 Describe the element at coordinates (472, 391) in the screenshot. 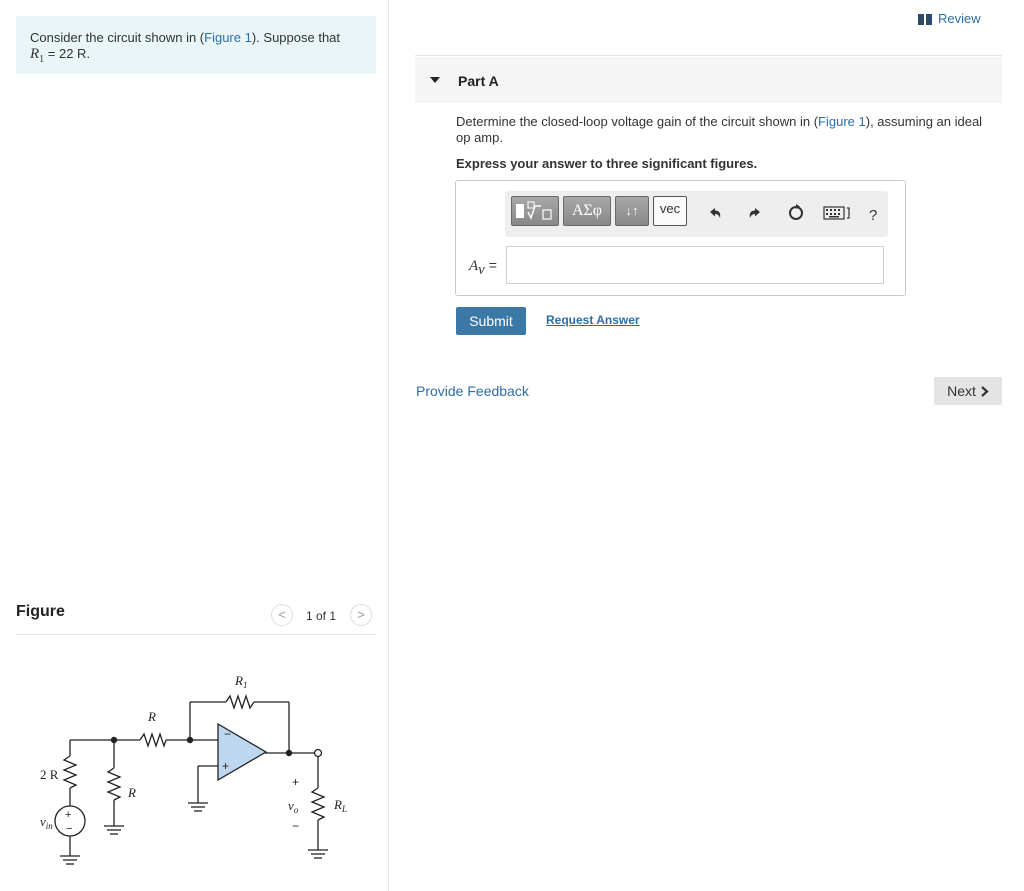

I see `provide-feedback-link: Provide Feedback` at that location.